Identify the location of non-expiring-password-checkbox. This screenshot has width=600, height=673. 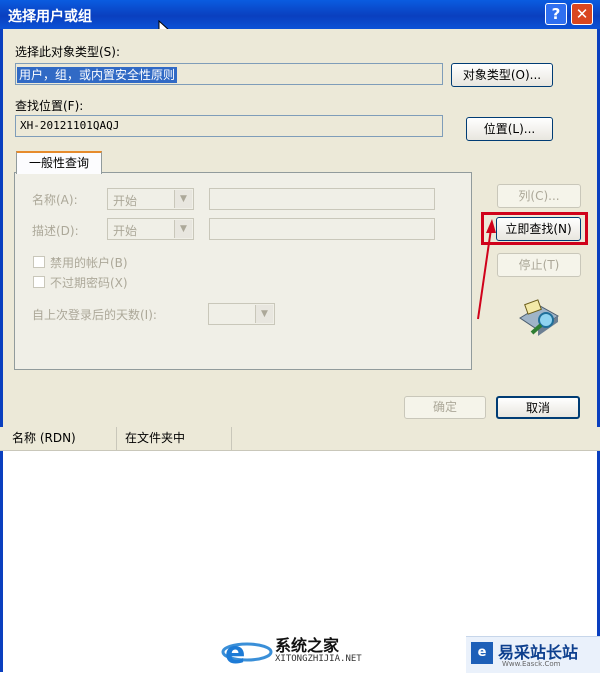
(39, 282).